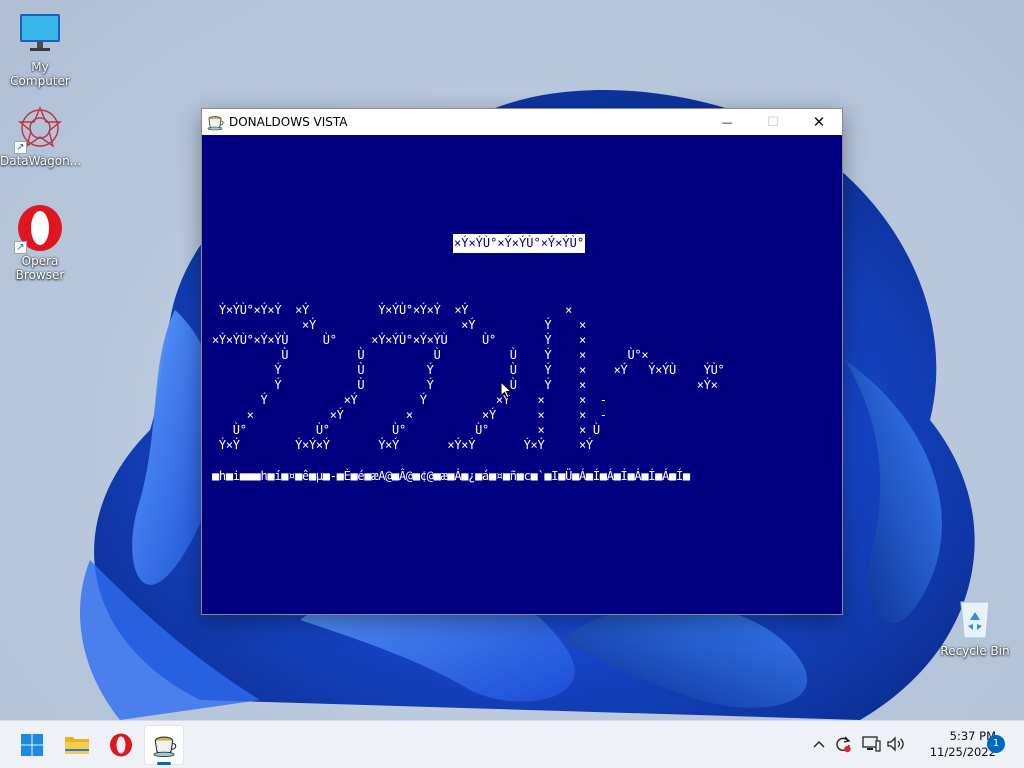 Image resolution: width=1024 pixels, height=768 pixels. Describe the element at coordinates (972, 736) in the screenshot. I see `clock-time: 5:37 PM` at that location.